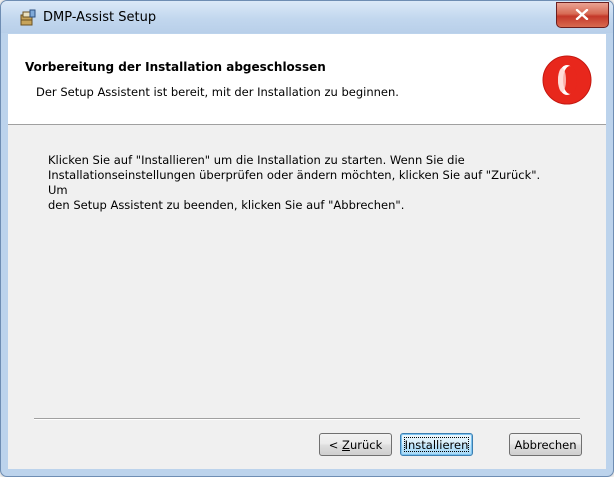 This screenshot has width=614, height=477. I want to click on cancel-button-label: Abbrechen, so click(545, 445).